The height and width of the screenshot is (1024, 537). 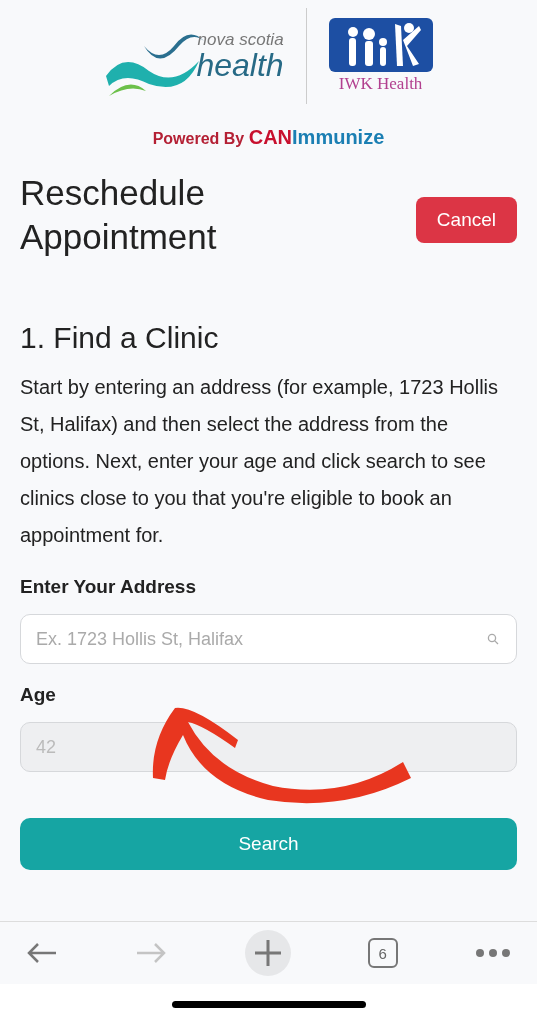 What do you see at coordinates (380, 84) in the screenshot?
I see `logo-label: IWK Health` at bounding box center [380, 84].